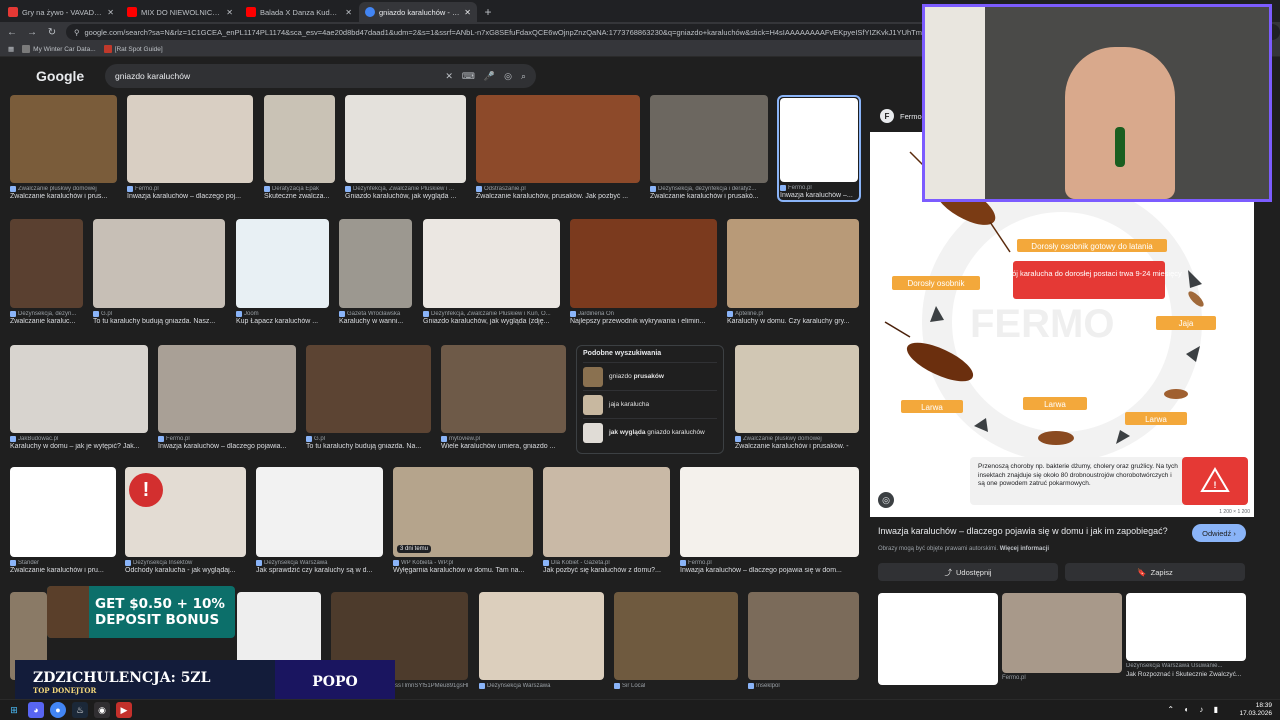 Image resolution: width=1280 pixels, height=720 pixels. Describe the element at coordinates (1255, 710) in the screenshot. I see `taskbar-clock: 18:39 17.03.2026` at that location.